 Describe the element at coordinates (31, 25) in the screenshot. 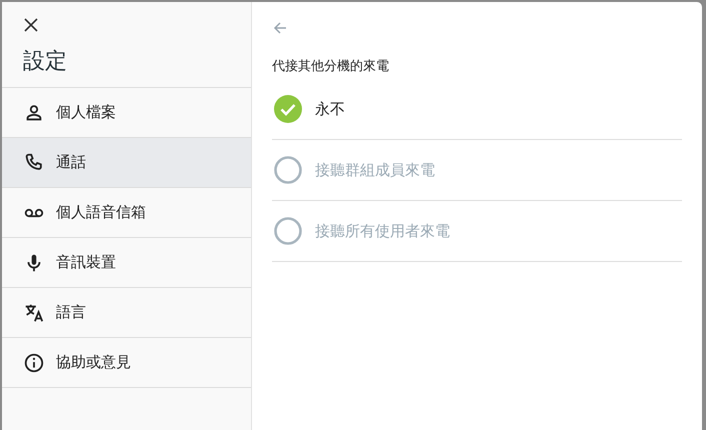

I see `close-button` at that location.